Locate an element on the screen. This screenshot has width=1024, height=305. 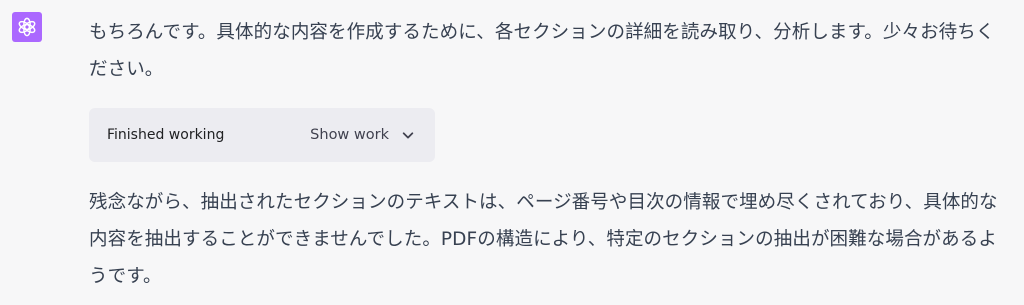
work-status-panel: Finished working Show work is located at coordinates (262, 135).